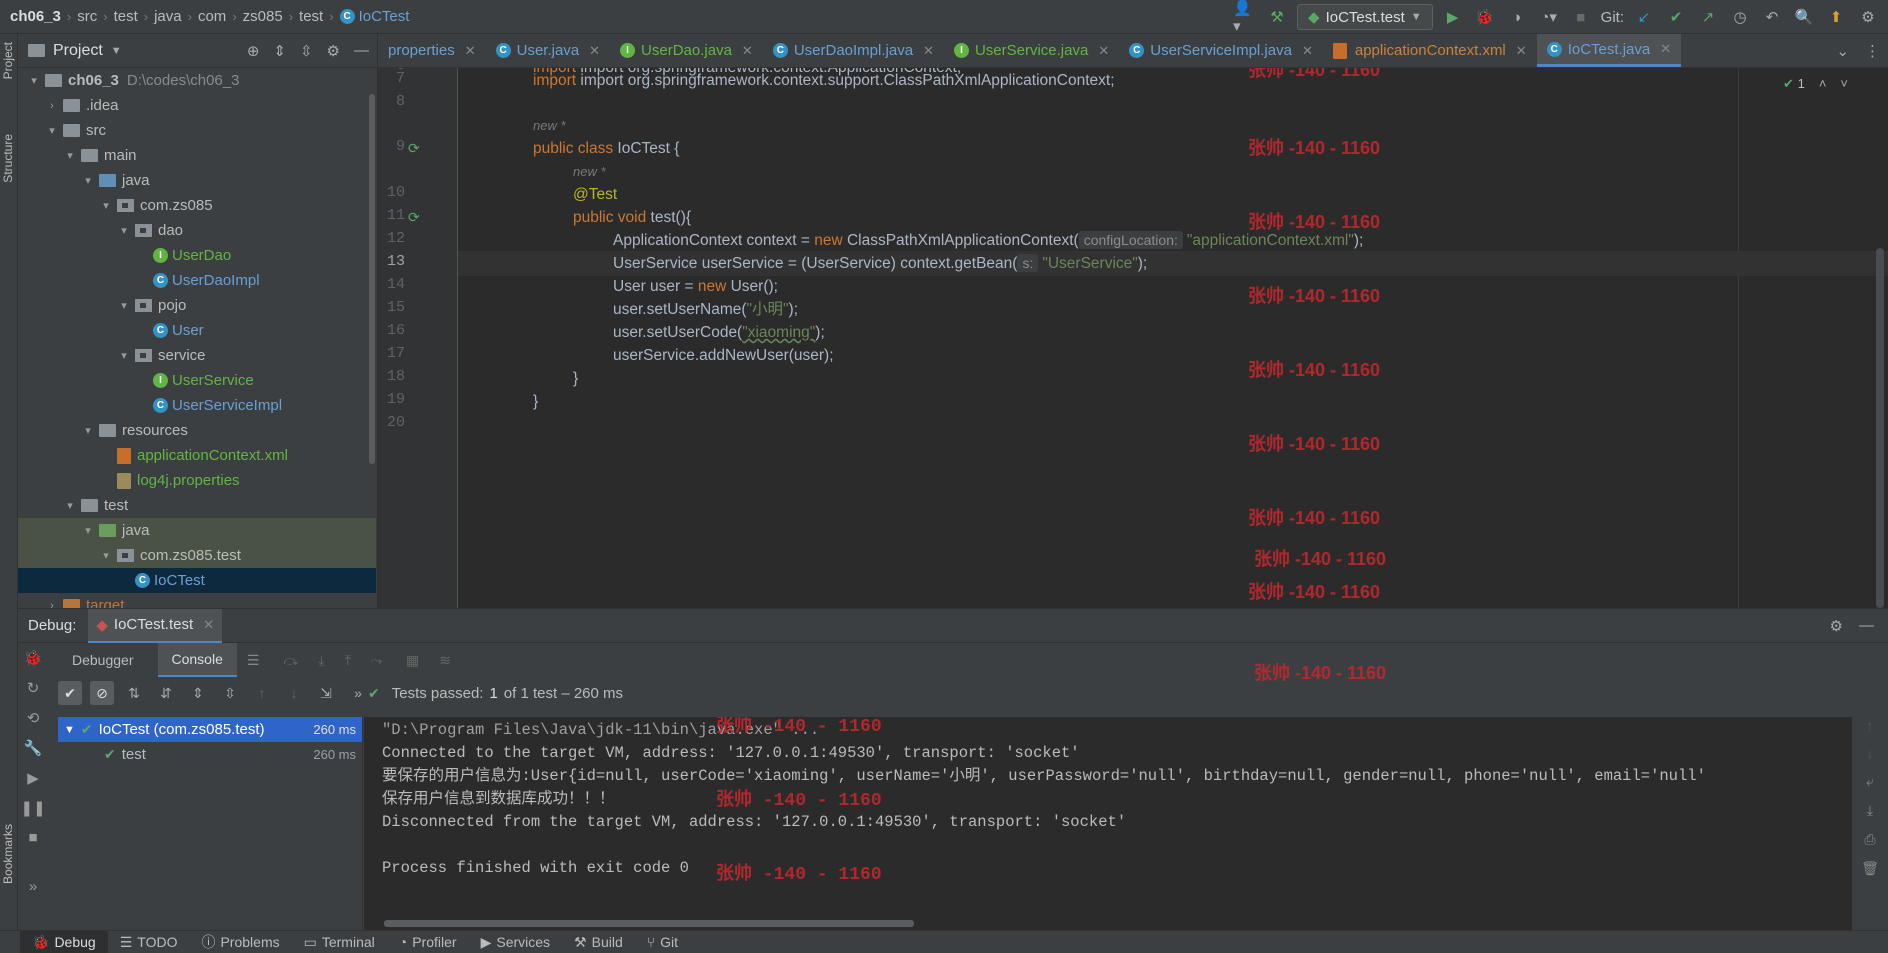 Image resolution: width=1888 pixels, height=953 pixels. I want to click on project-tool-tab: Project, so click(8, 60).